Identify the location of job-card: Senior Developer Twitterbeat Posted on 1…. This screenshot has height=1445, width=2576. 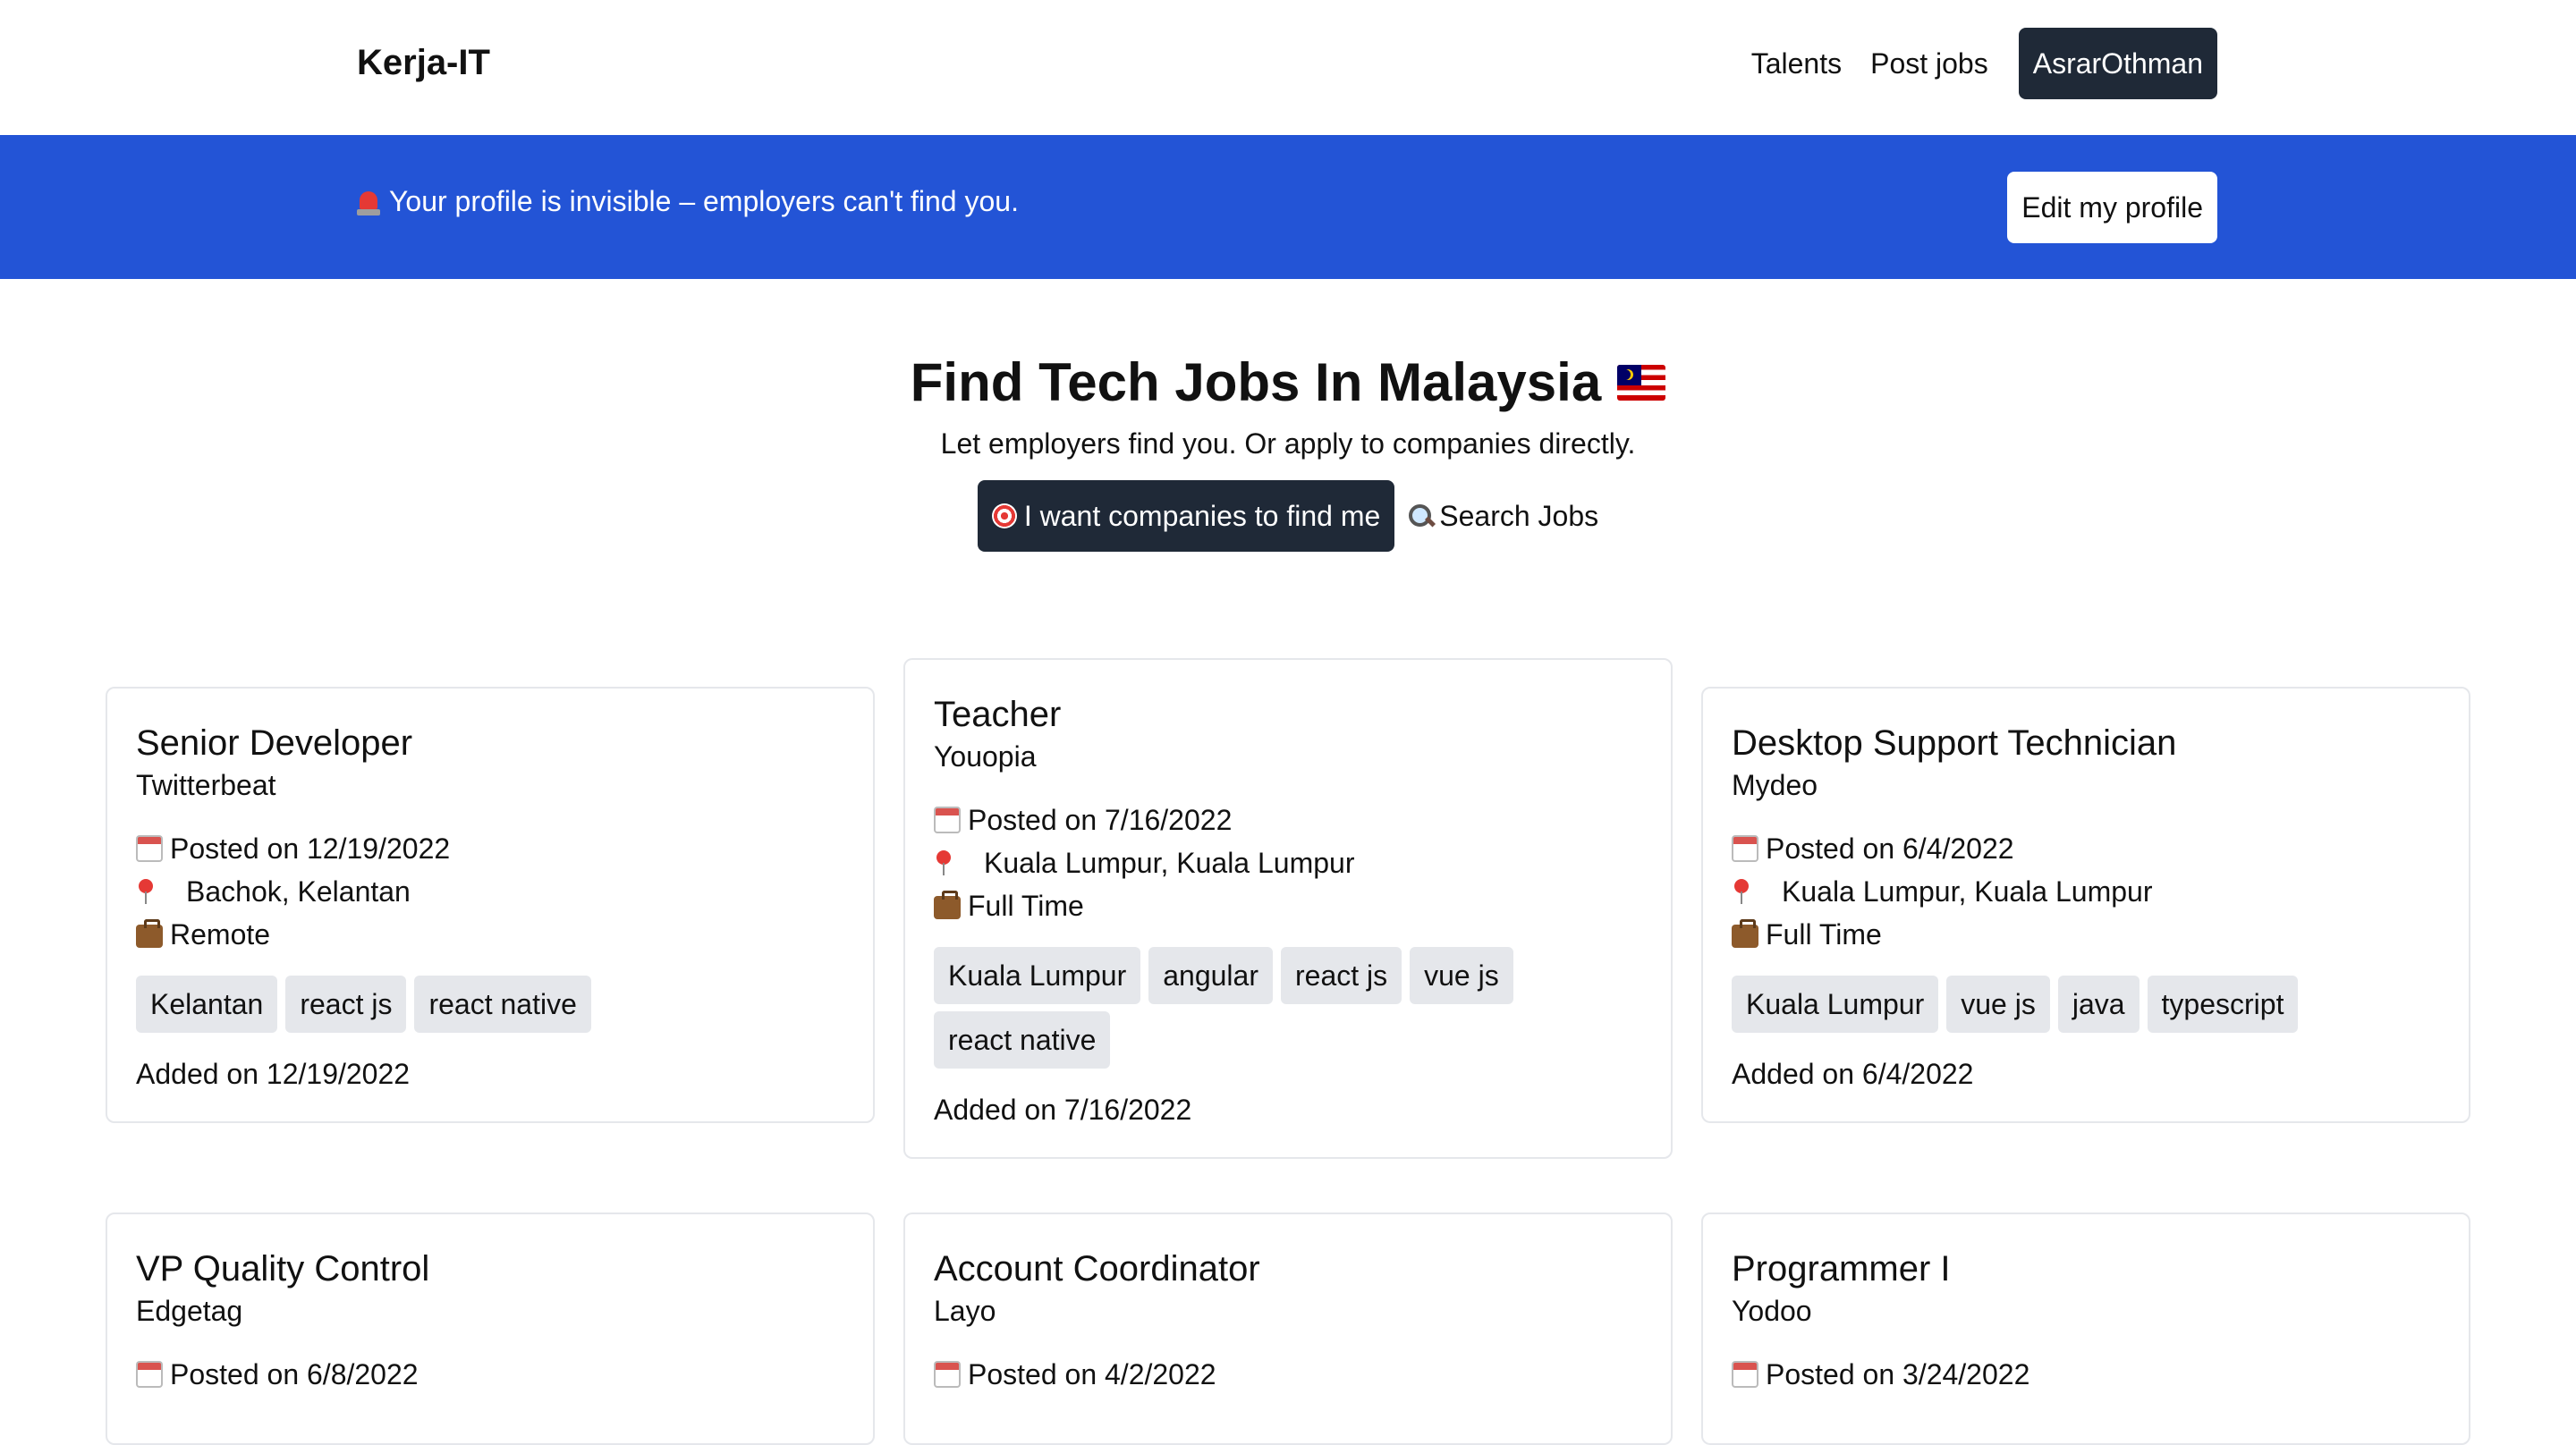
(490, 905).